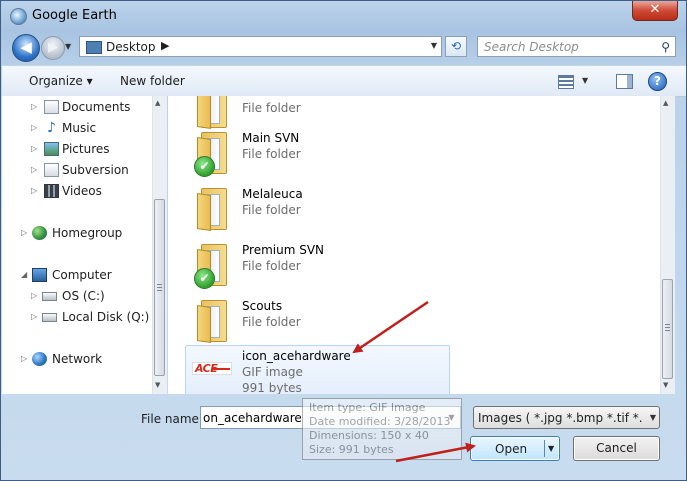 This screenshot has width=687, height=481. Describe the element at coordinates (390, 327) in the screenshot. I see `annotation-arrow-file` at that location.